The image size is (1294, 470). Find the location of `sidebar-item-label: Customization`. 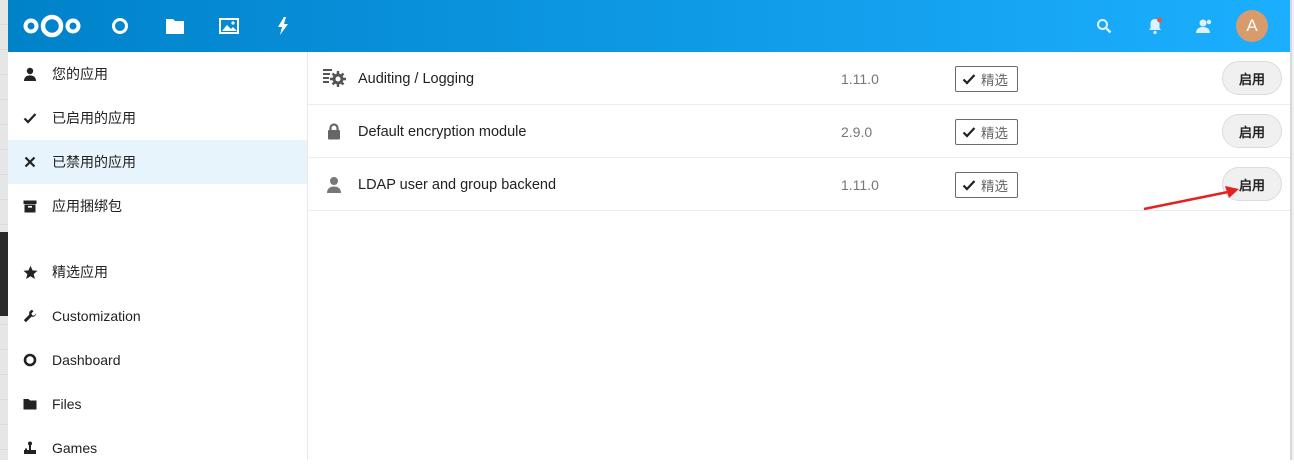

sidebar-item-label: Customization is located at coordinates (96, 316).